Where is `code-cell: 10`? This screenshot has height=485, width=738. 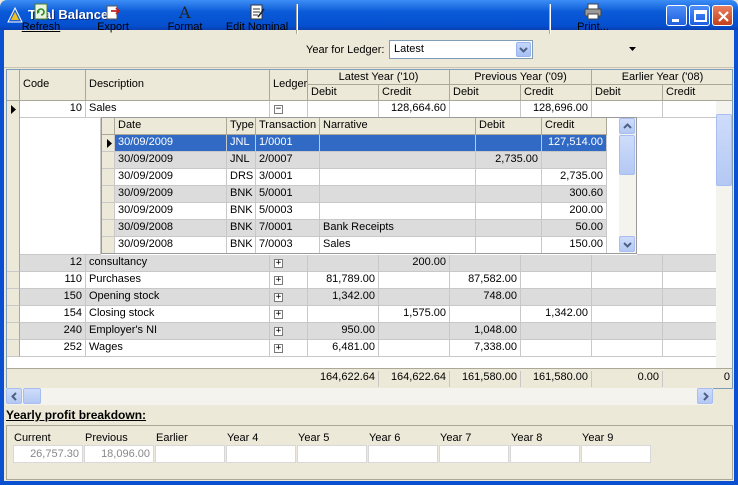
code-cell: 10 is located at coordinates (53, 109).